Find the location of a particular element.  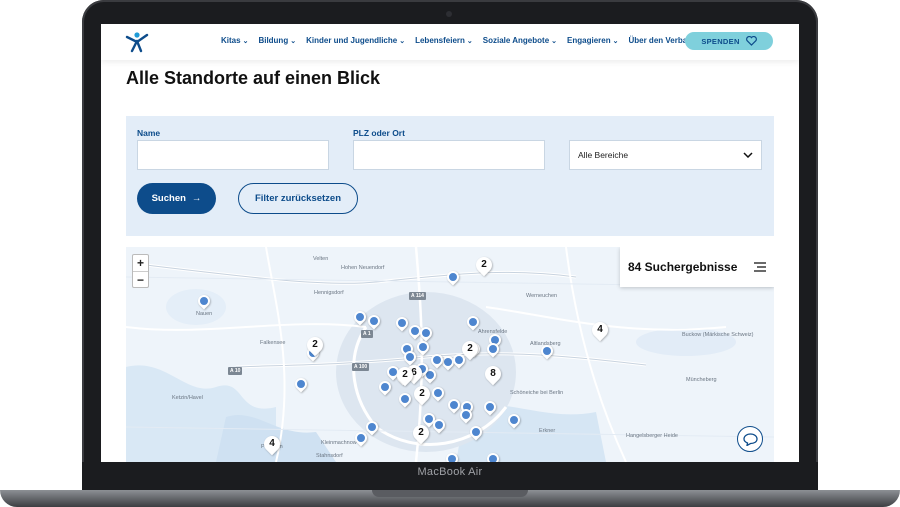

device-label: MacBook Air is located at coordinates (450, 472).